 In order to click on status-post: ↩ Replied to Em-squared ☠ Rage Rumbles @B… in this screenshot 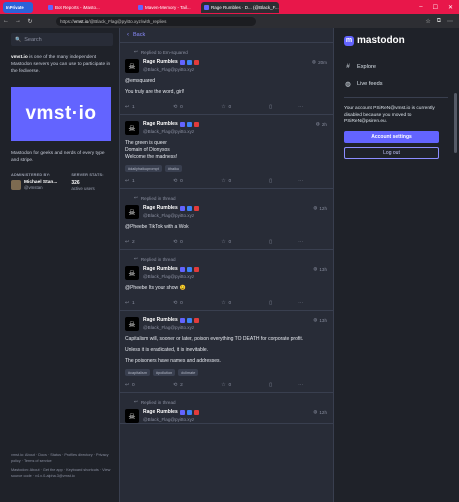, I will do `click(226, 79)`.